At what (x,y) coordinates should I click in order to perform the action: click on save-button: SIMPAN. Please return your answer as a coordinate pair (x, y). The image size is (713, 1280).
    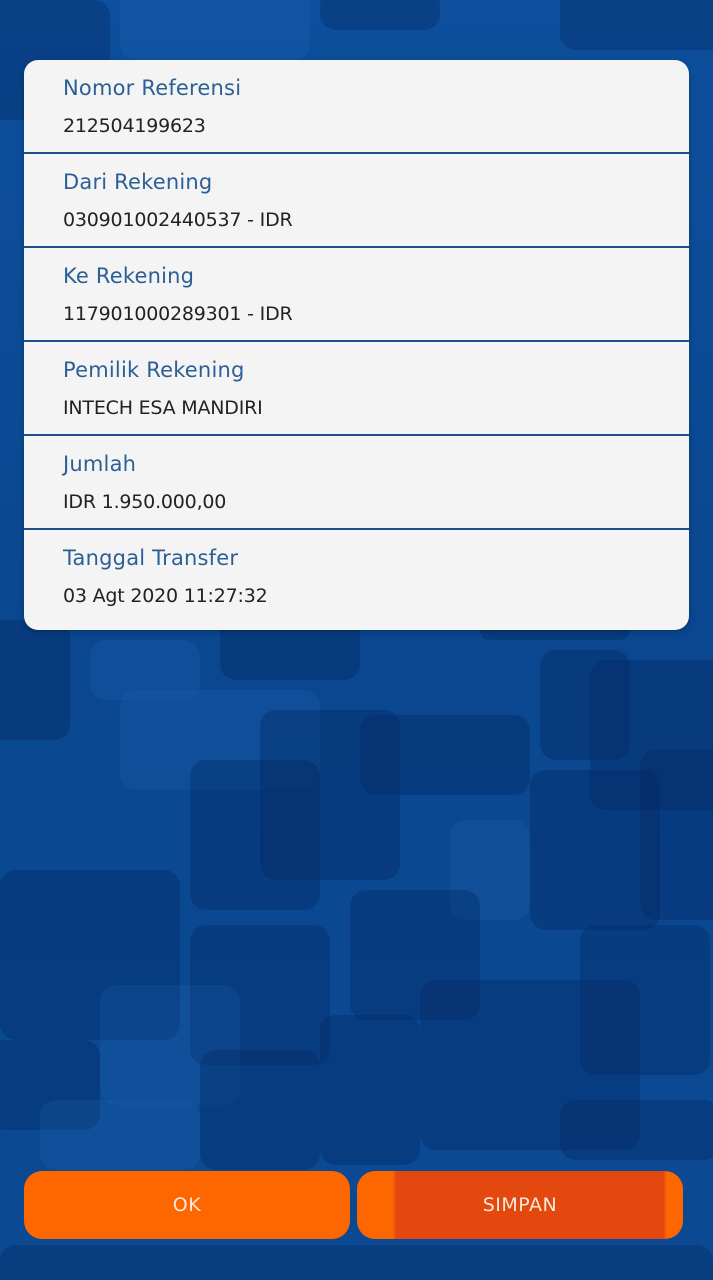
    Looking at the image, I should click on (520, 1205).